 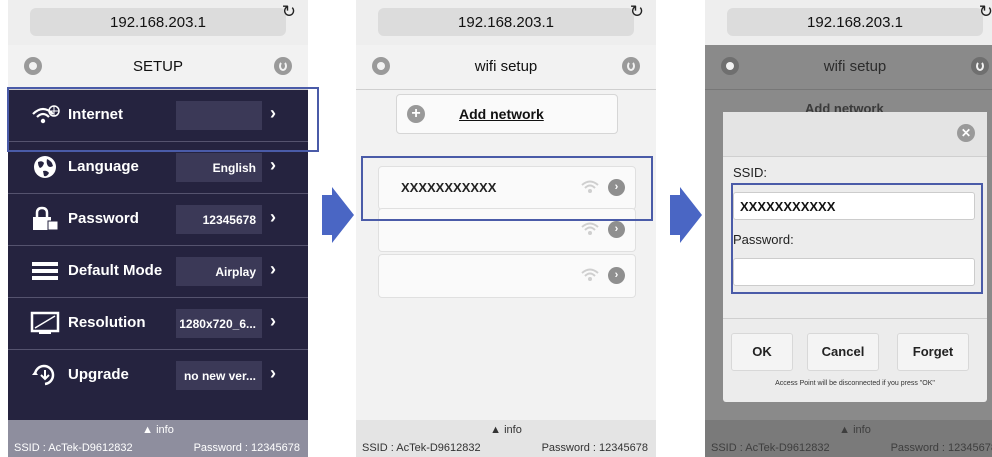 What do you see at coordinates (107, 322) in the screenshot?
I see `menu-label: Resolution` at bounding box center [107, 322].